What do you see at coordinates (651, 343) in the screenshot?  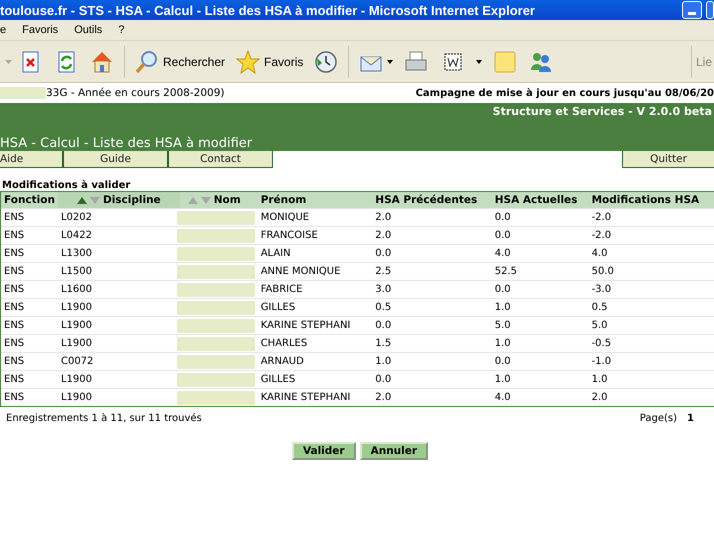 I see `table-cell: -0.5` at bounding box center [651, 343].